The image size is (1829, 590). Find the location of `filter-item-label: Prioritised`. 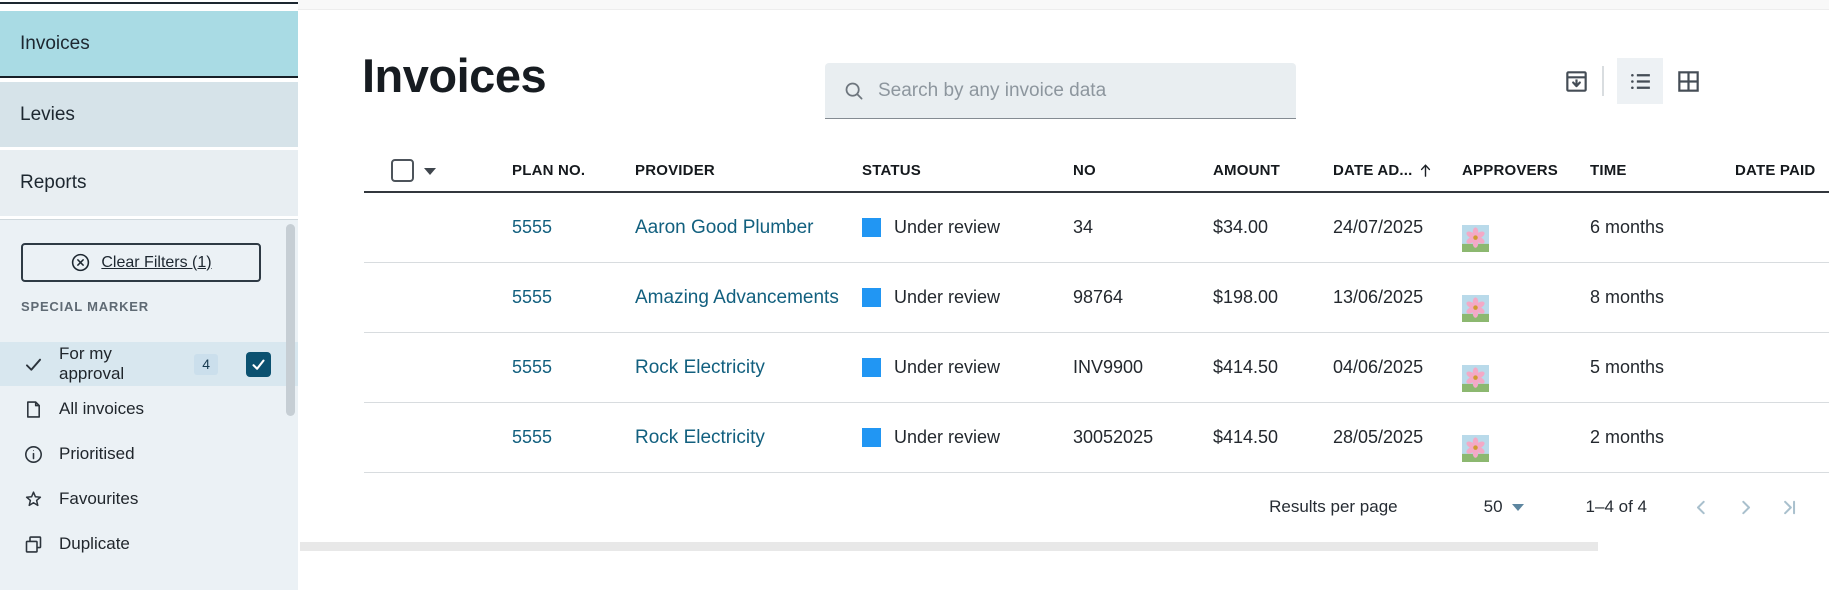

filter-item-label: Prioritised is located at coordinates (97, 453).